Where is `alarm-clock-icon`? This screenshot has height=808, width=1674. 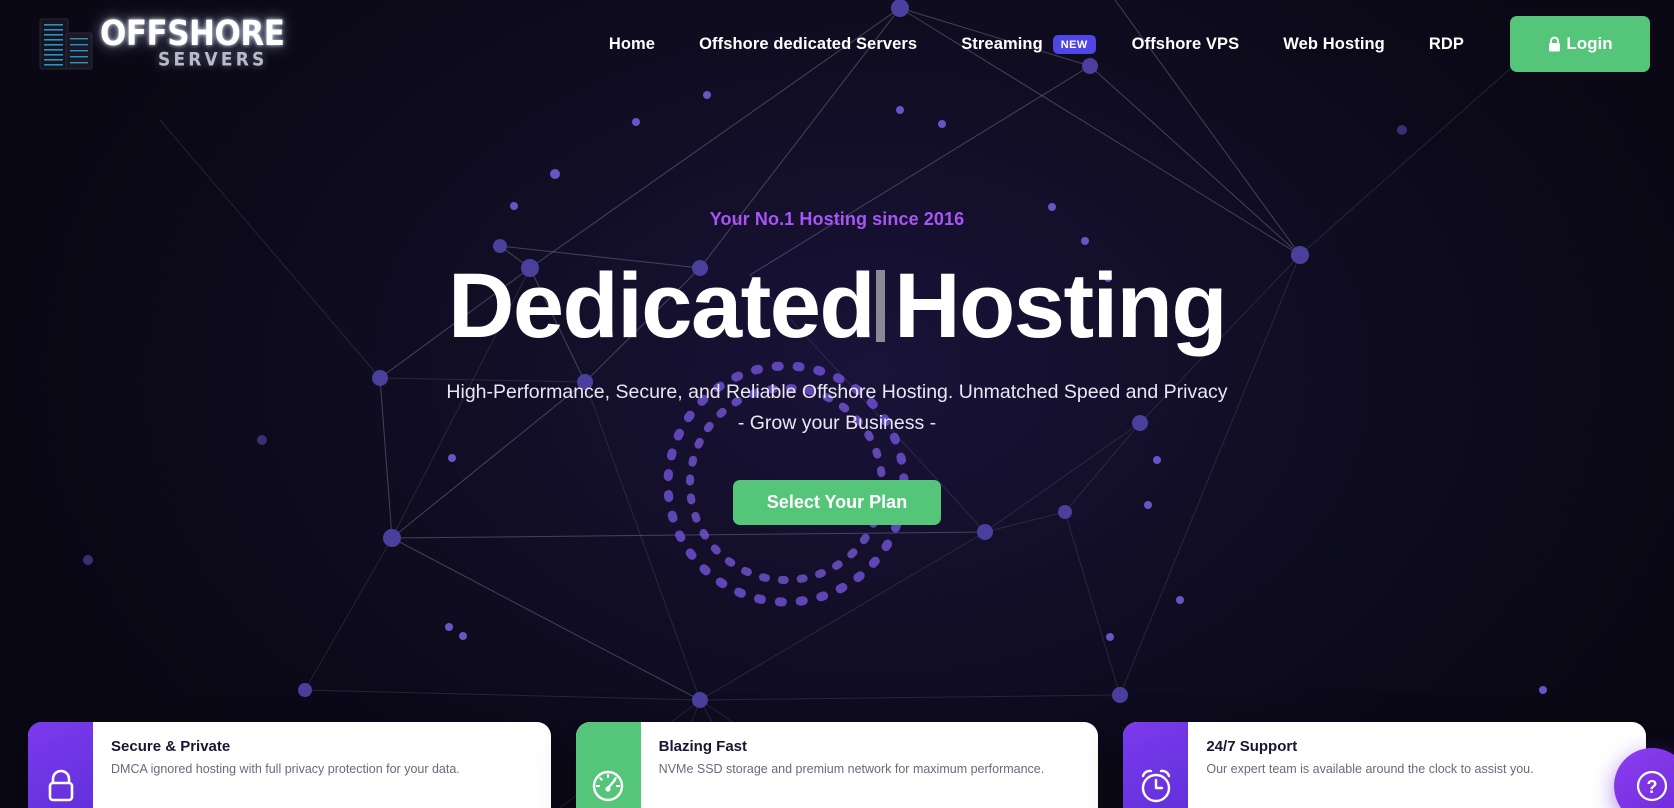 alarm-clock-icon is located at coordinates (1156, 786).